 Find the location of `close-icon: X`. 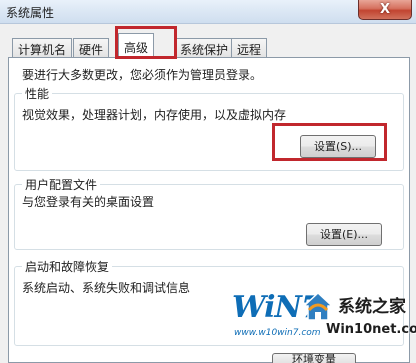

close-icon: X is located at coordinates (385, 9).